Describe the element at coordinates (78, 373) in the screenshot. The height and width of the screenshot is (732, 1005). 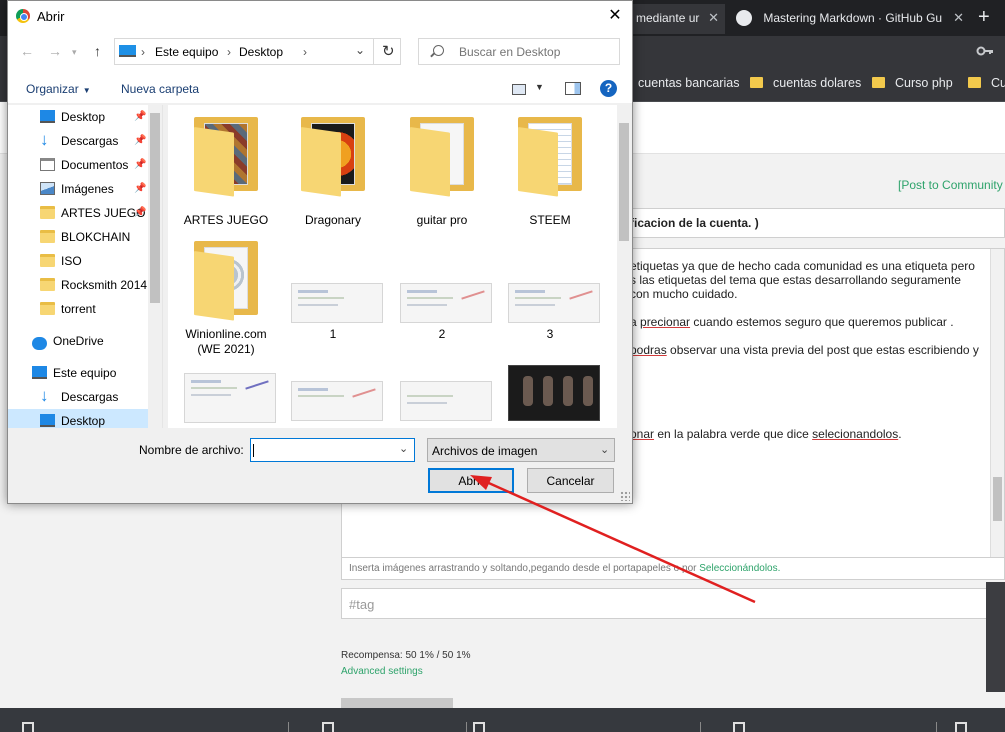
I see `nav-item-este-equipo: Este equipo` at that location.